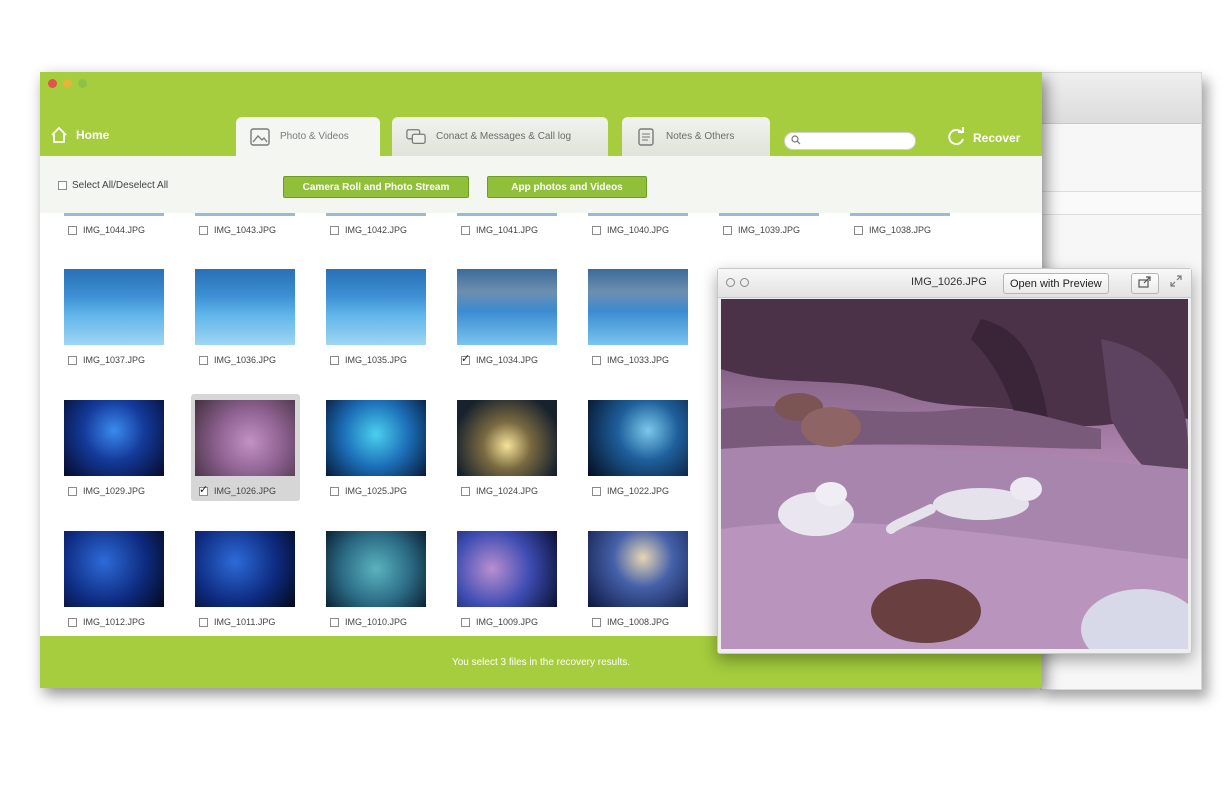 The height and width of the screenshot is (800, 1231). What do you see at coordinates (853, 141) in the screenshot?
I see `search-input` at bounding box center [853, 141].